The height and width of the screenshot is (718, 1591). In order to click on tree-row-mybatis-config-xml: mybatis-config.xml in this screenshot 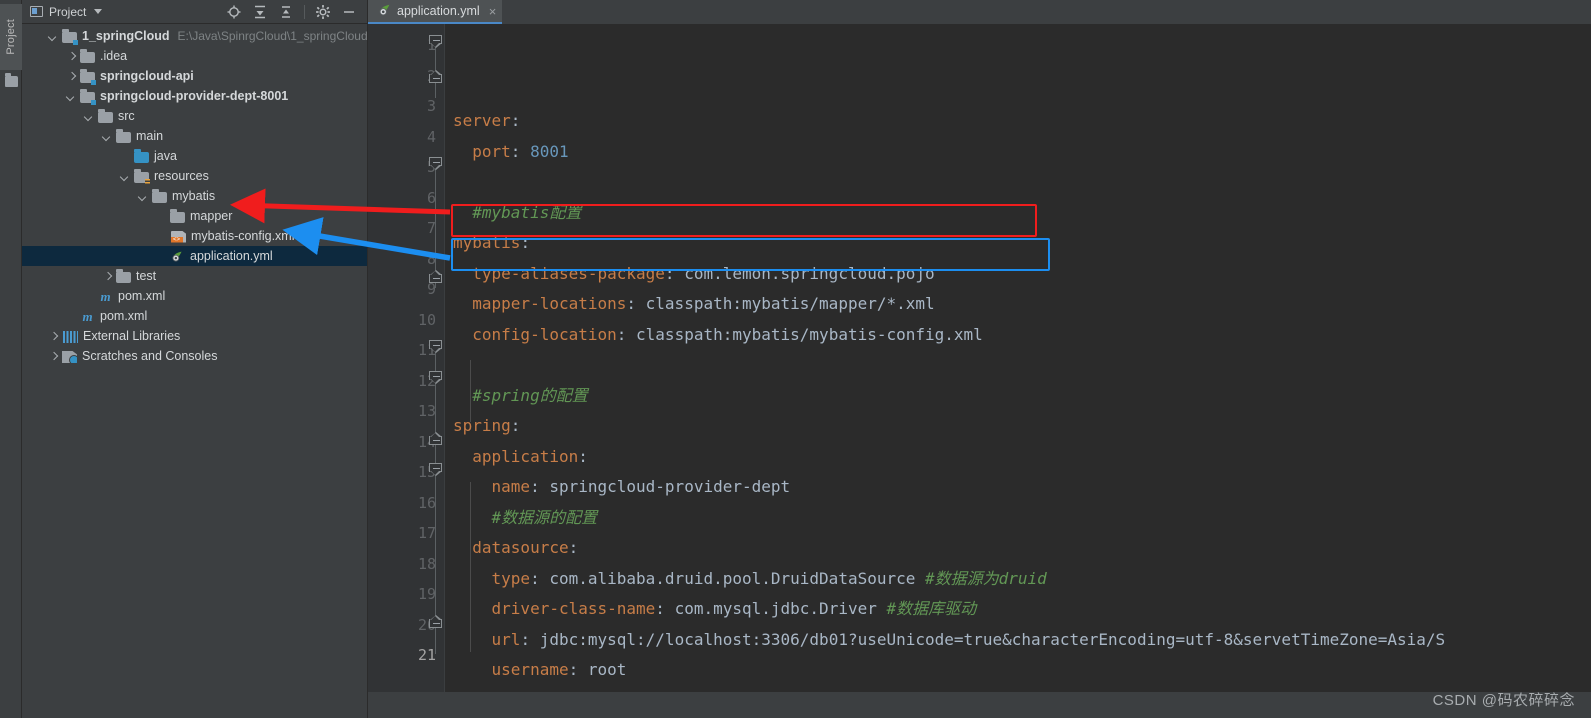, I will do `click(194, 236)`.